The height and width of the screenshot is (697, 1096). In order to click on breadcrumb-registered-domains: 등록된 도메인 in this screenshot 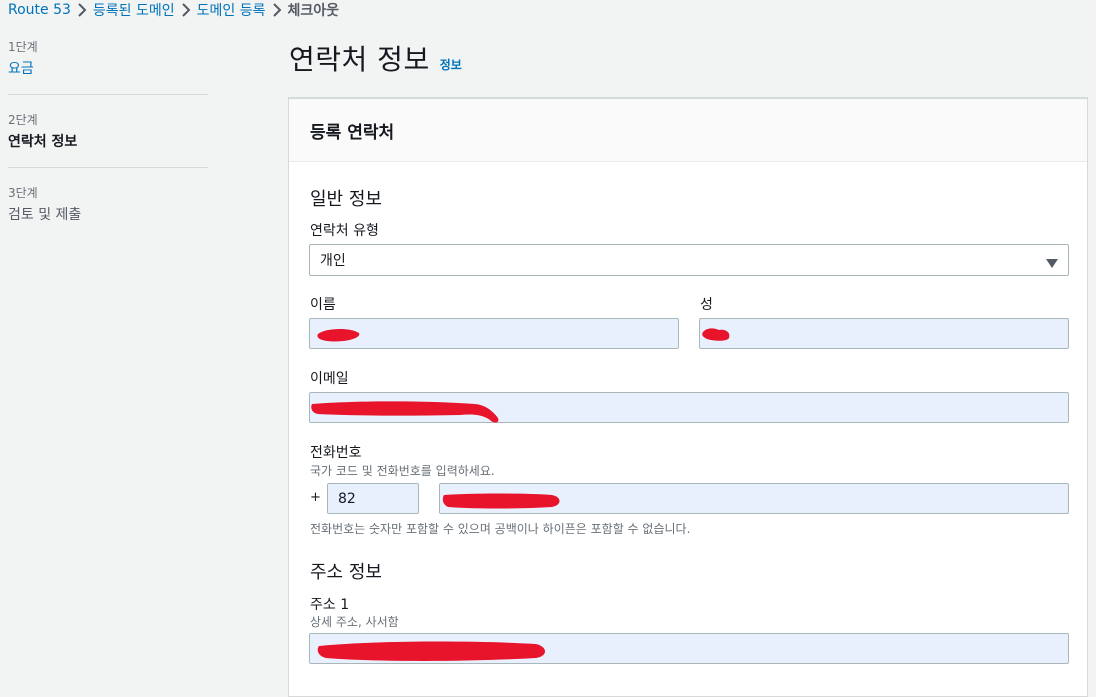, I will do `click(134, 10)`.